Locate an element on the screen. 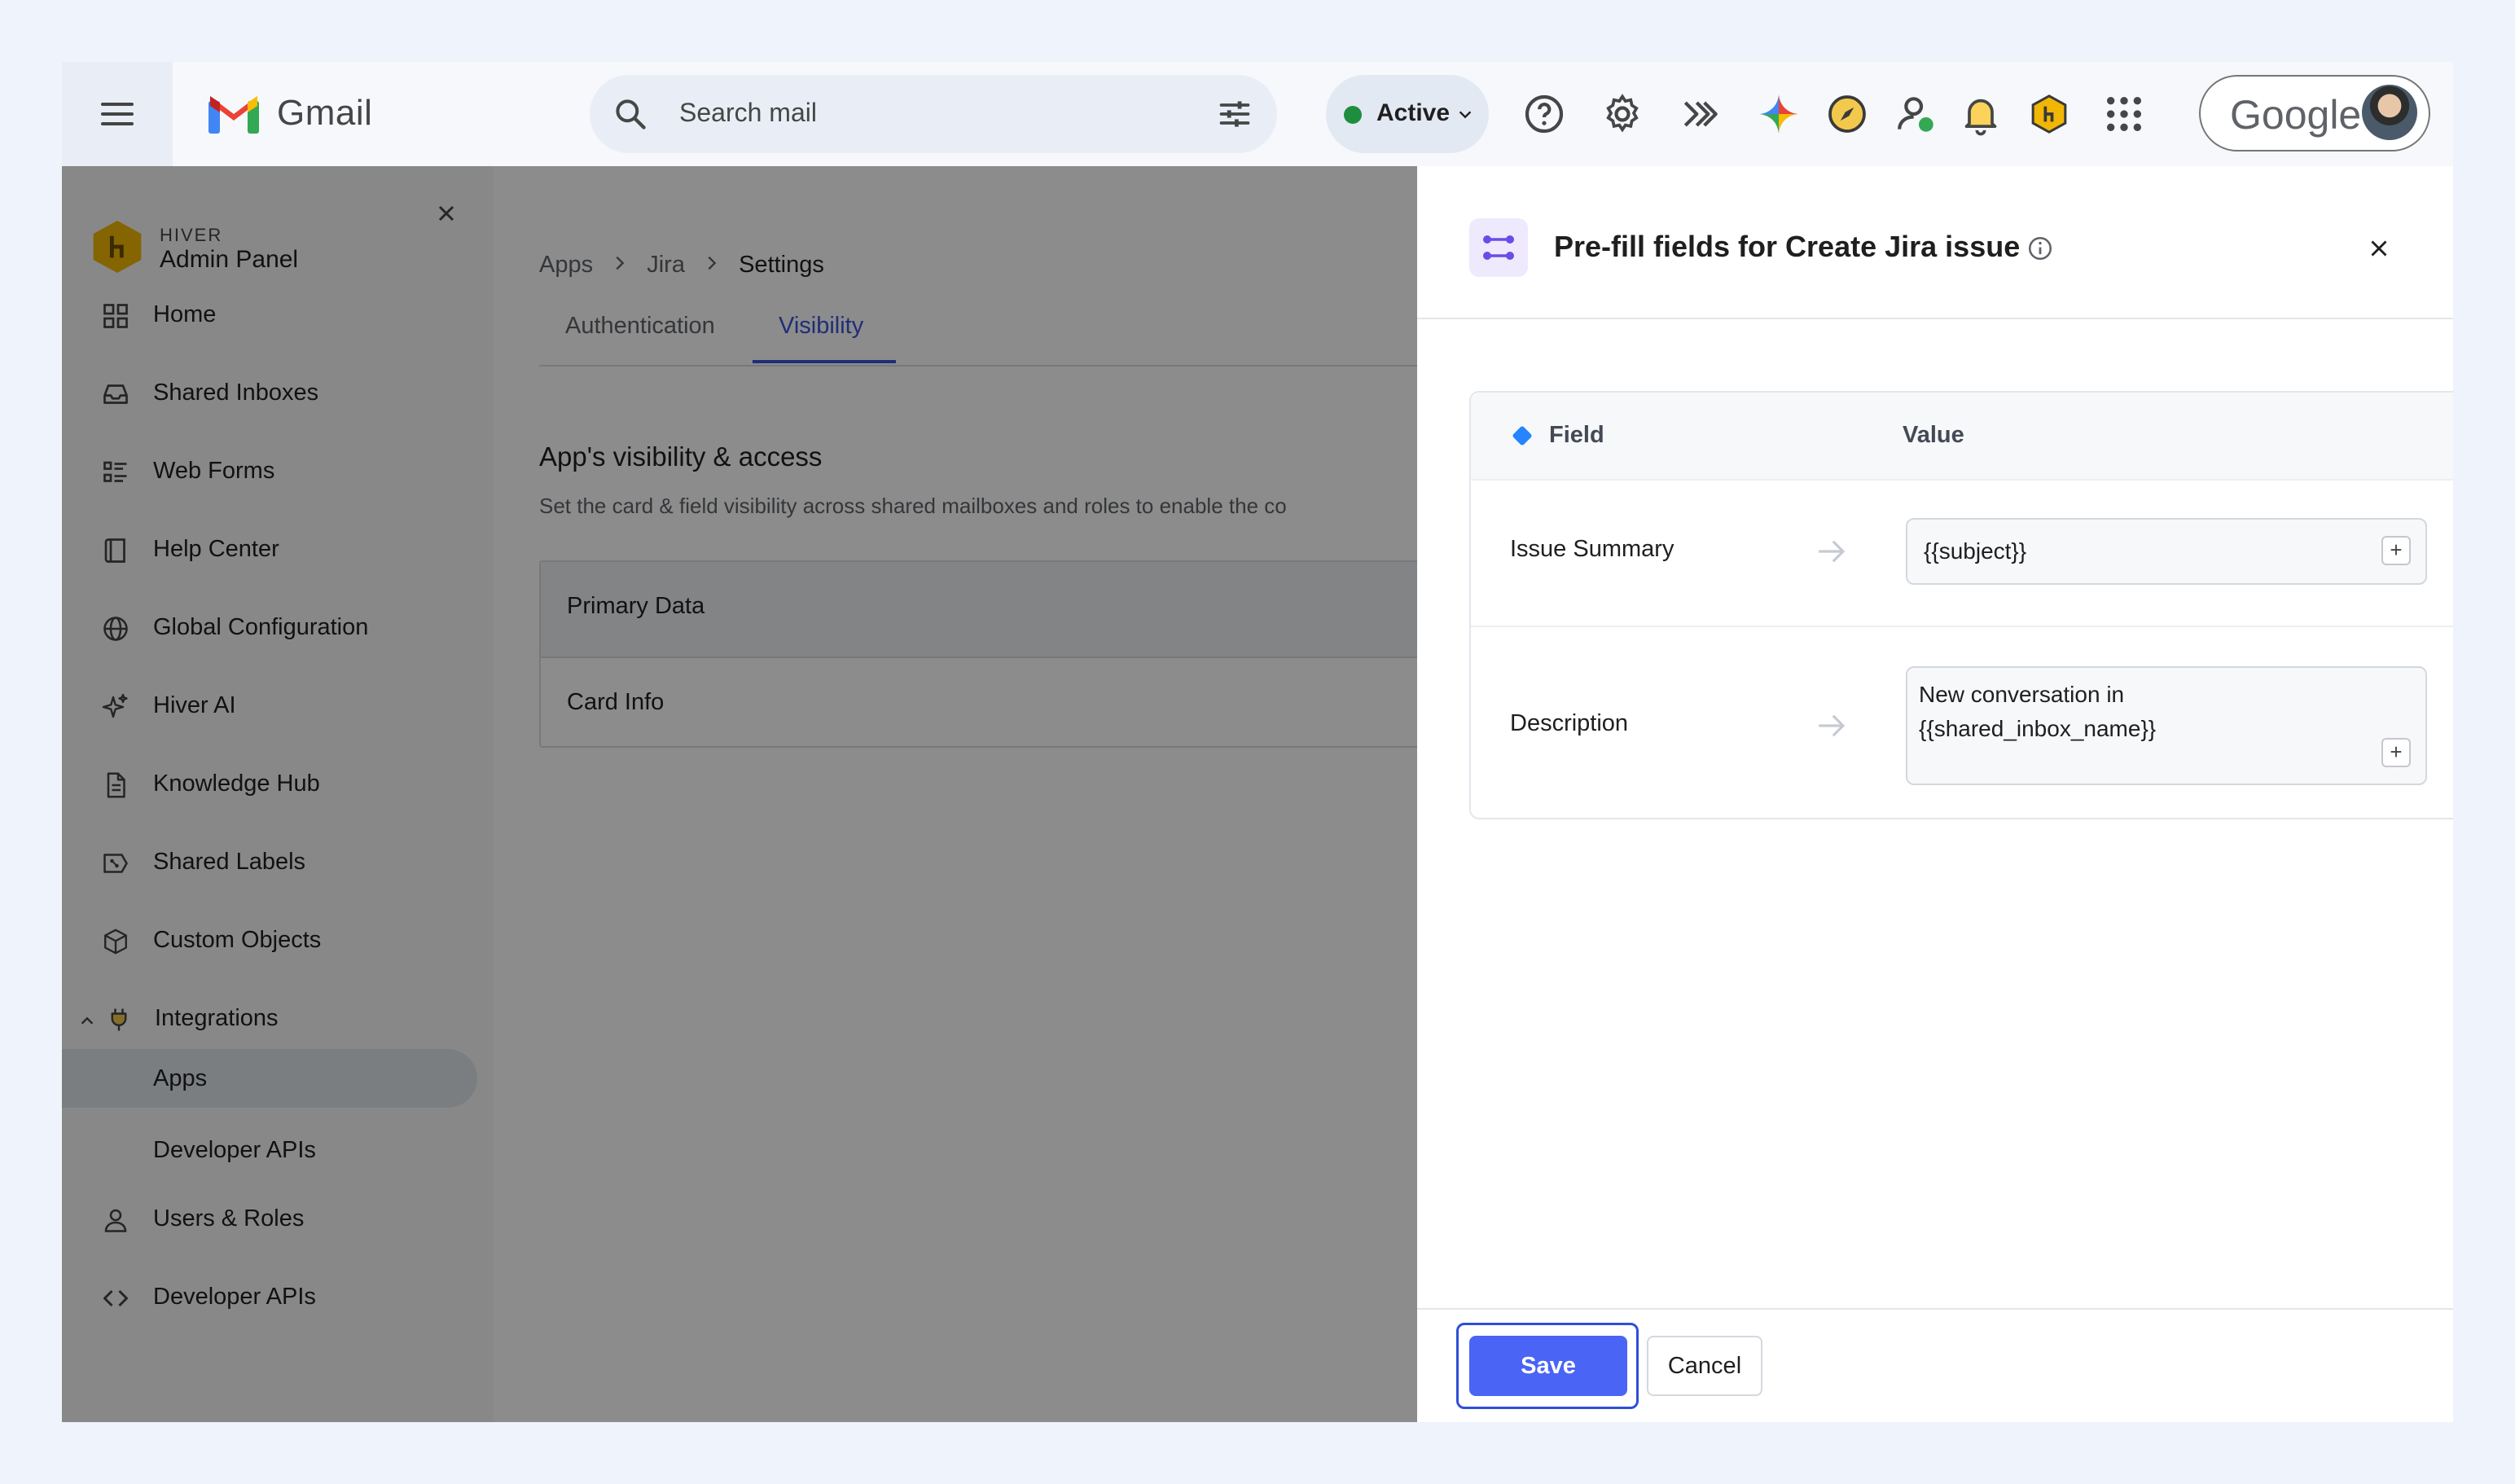 The image size is (2515, 1484). table-row: Issue Summary {{subject}} + is located at coordinates (1962, 553).